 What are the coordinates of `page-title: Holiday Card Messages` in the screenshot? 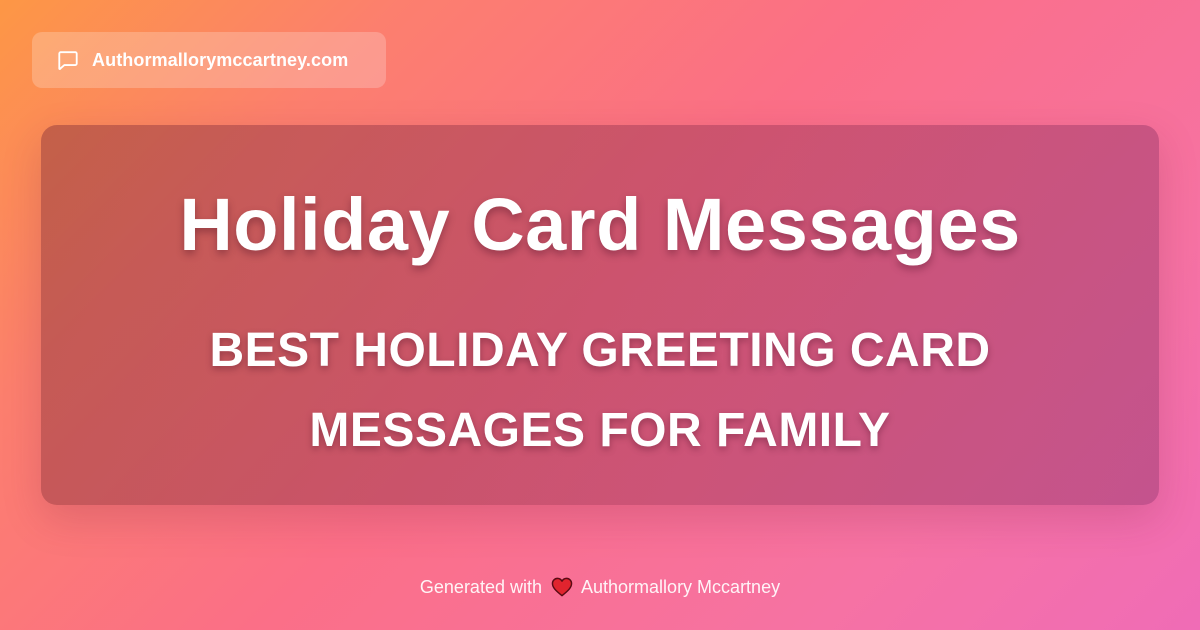 It's located at (600, 224).